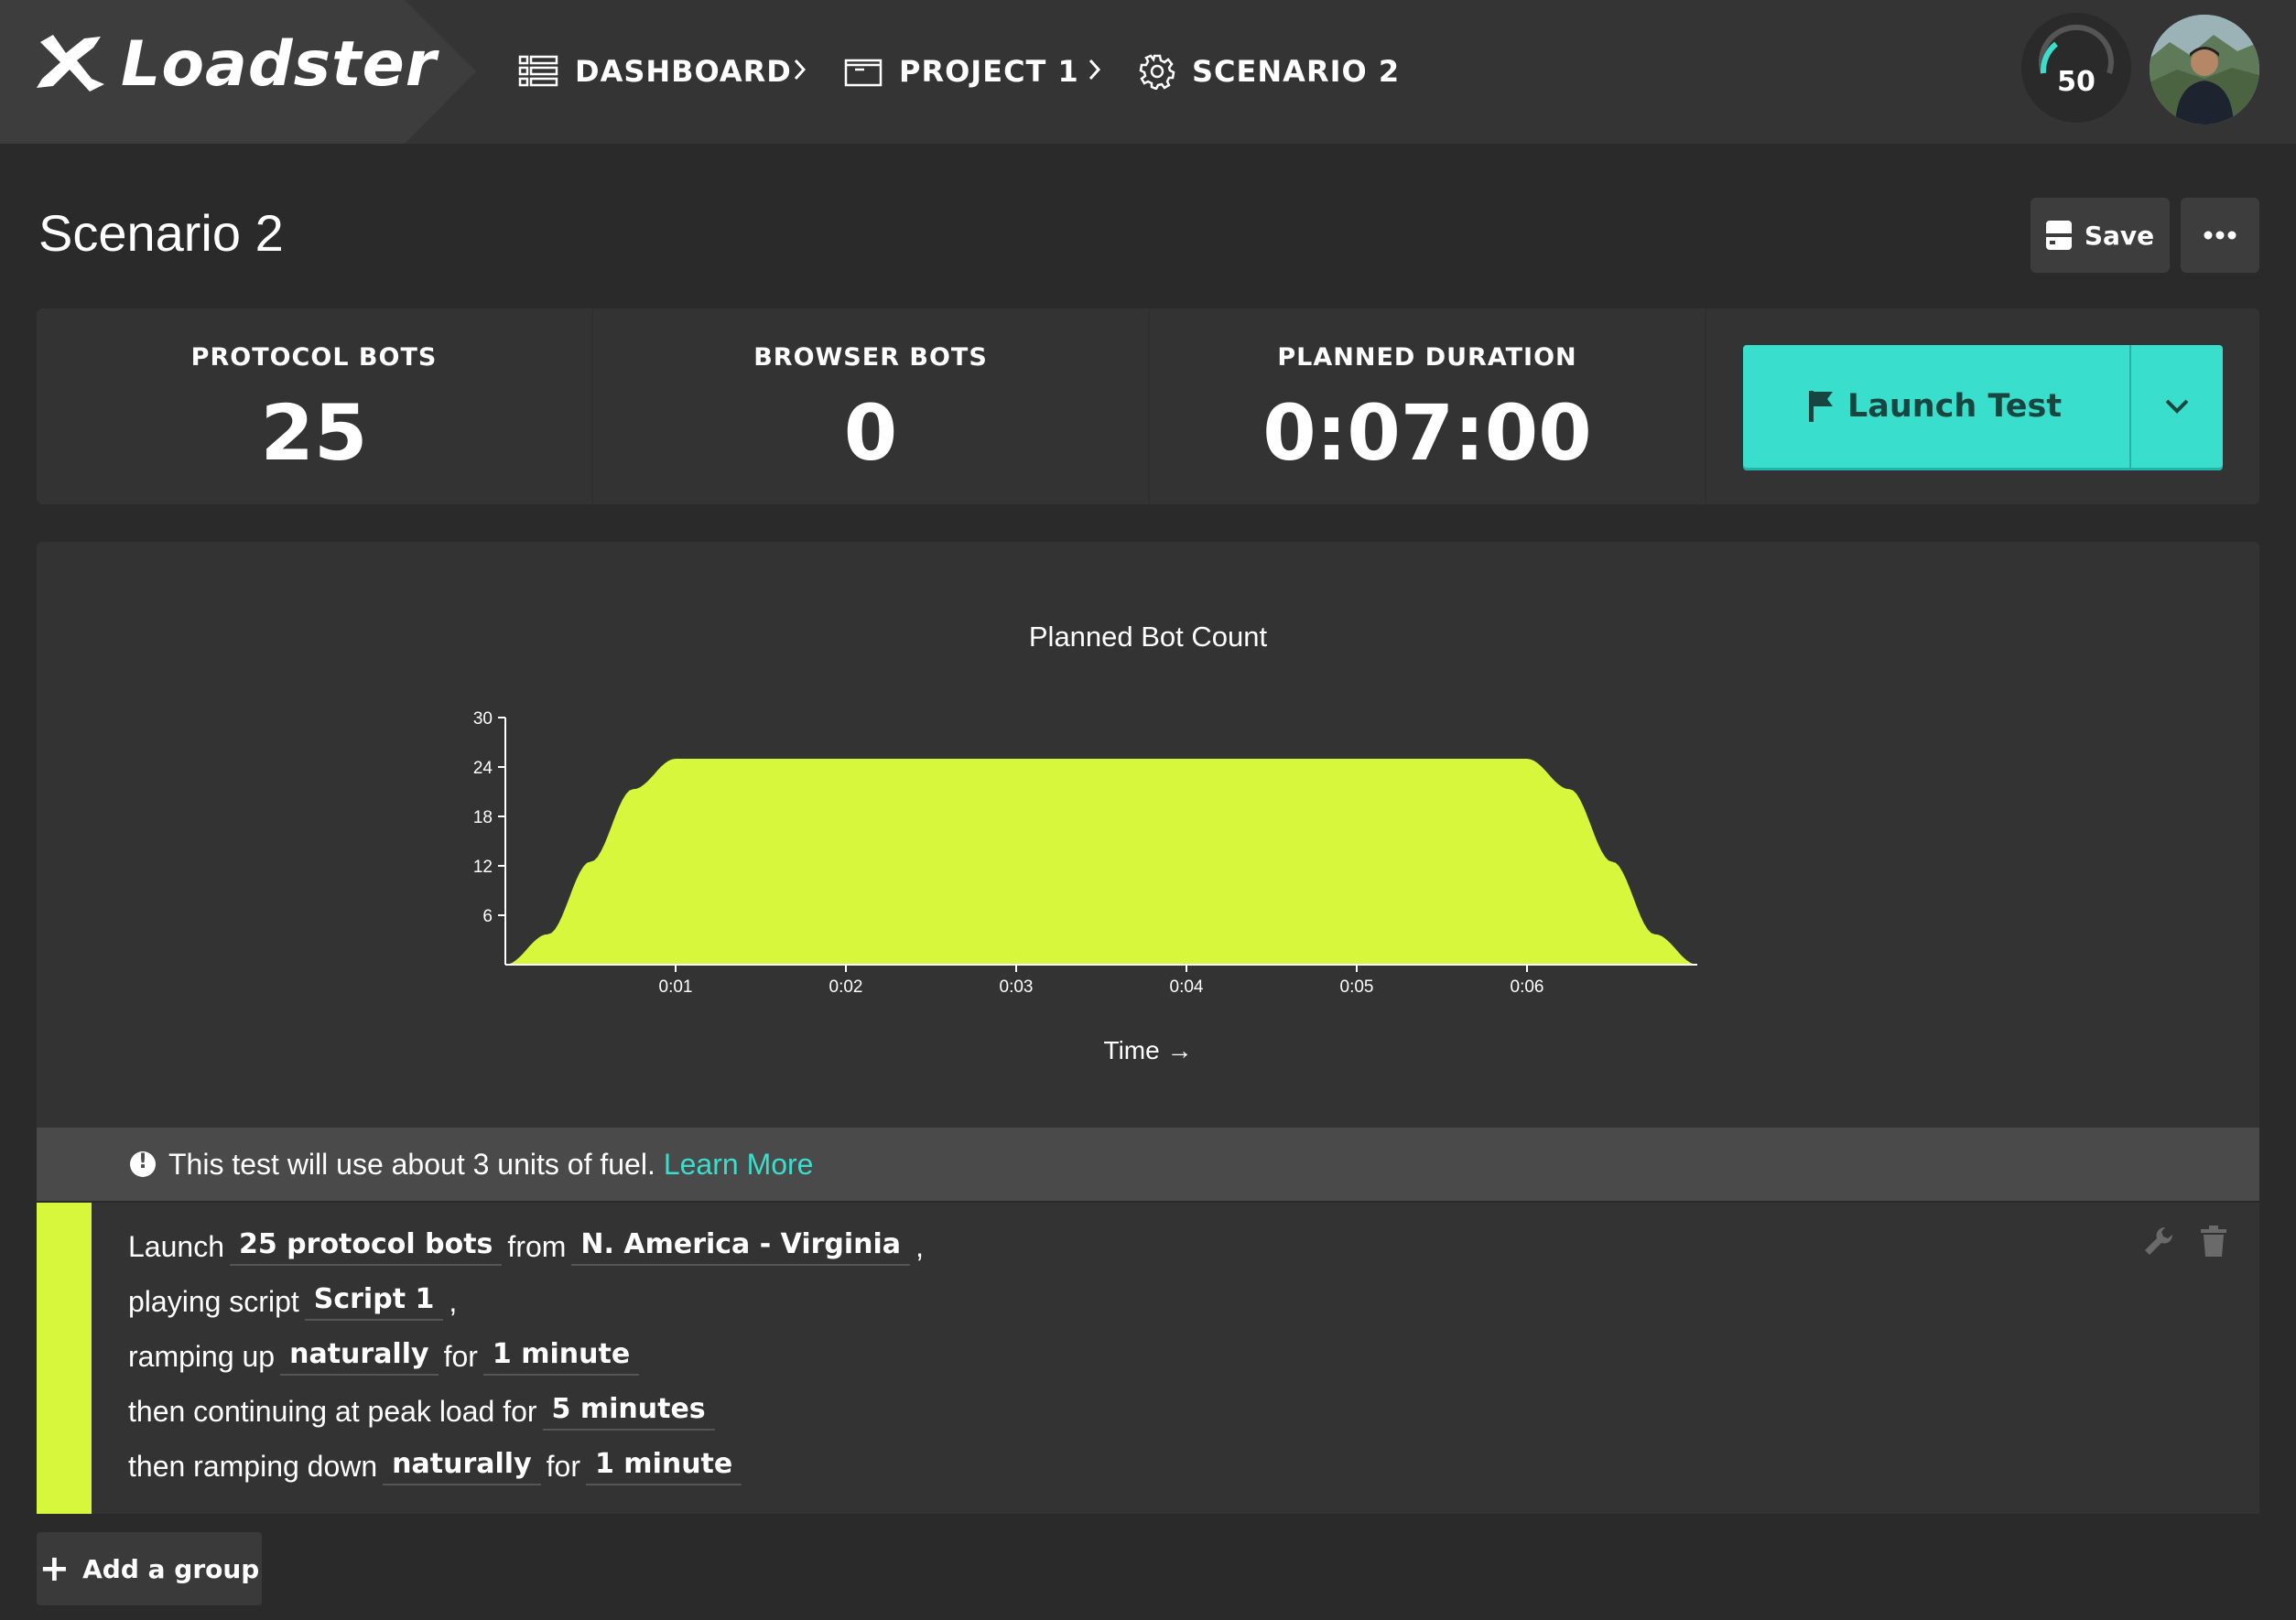 The image size is (2296, 1620). What do you see at coordinates (1157, 72) in the screenshot?
I see `gear-icon` at bounding box center [1157, 72].